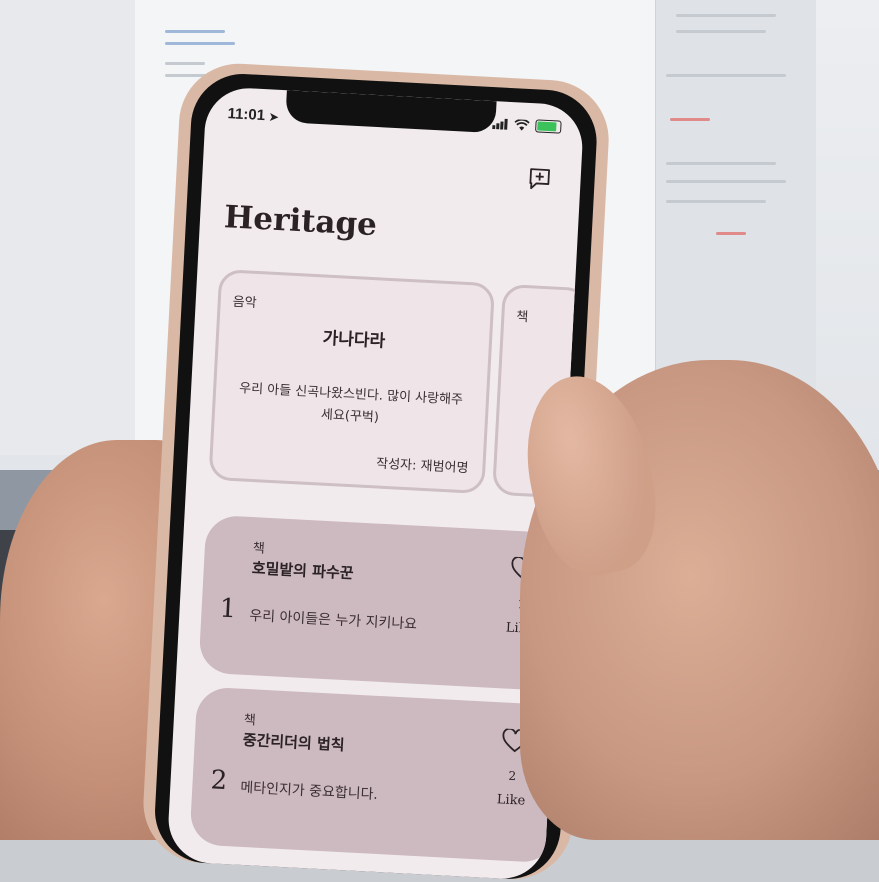 This screenshot has height=882, width=879. I want to click on ranking-item: 책 중간리더의 법칙 2 메타인지가 중요합니다. 2 Like, so click(376, 775).